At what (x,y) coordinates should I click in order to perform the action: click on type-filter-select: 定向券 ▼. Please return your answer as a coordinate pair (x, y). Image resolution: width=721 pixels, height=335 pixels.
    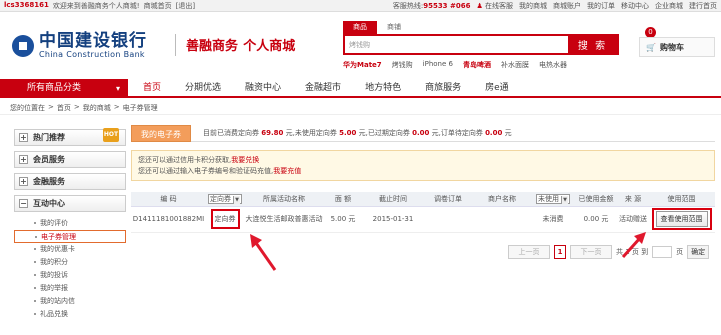
    Looking at the image, I should click on (225, 199).